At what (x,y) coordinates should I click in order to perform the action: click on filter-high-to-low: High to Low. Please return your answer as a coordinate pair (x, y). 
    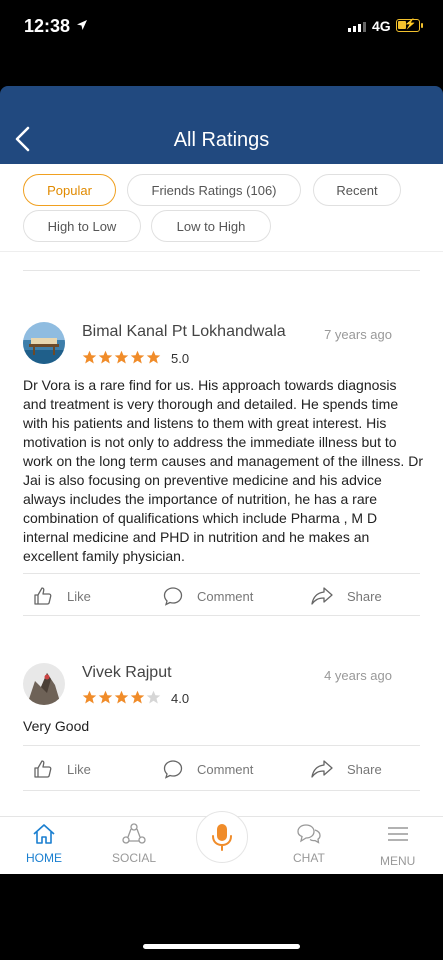
    Looking at the image, I should click on (82, 226).